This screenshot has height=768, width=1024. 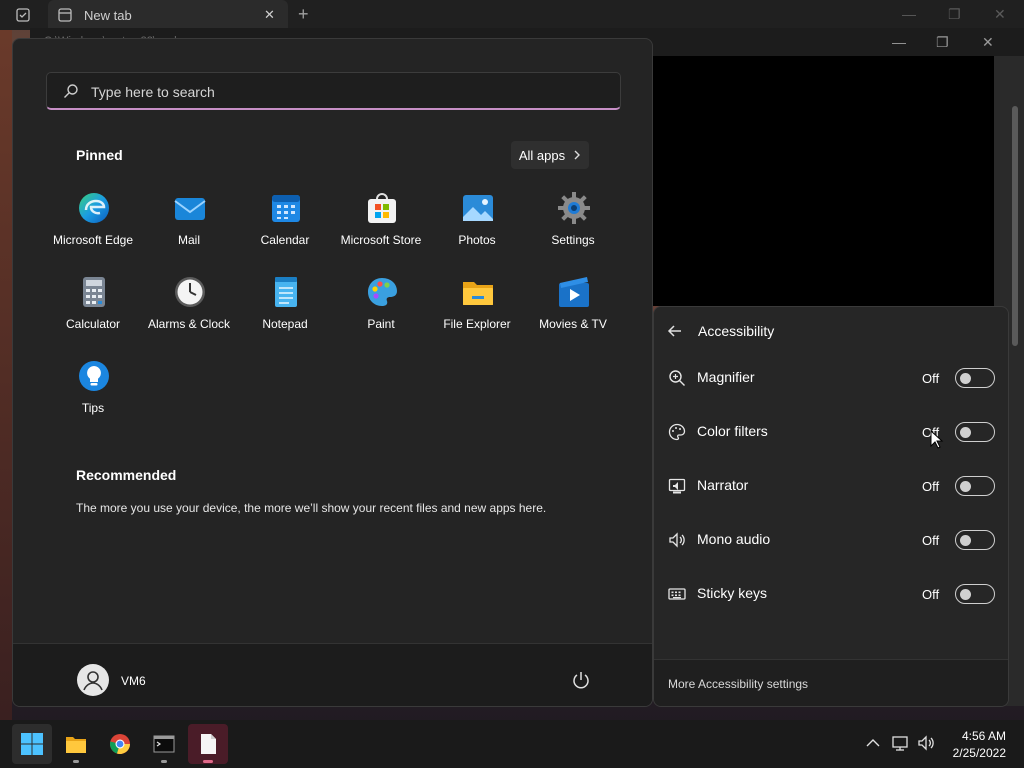 What do you see at coordinates (94, 376) in the screenshot?
I see `lightbulb-icon` at bounding box center [94, 376].